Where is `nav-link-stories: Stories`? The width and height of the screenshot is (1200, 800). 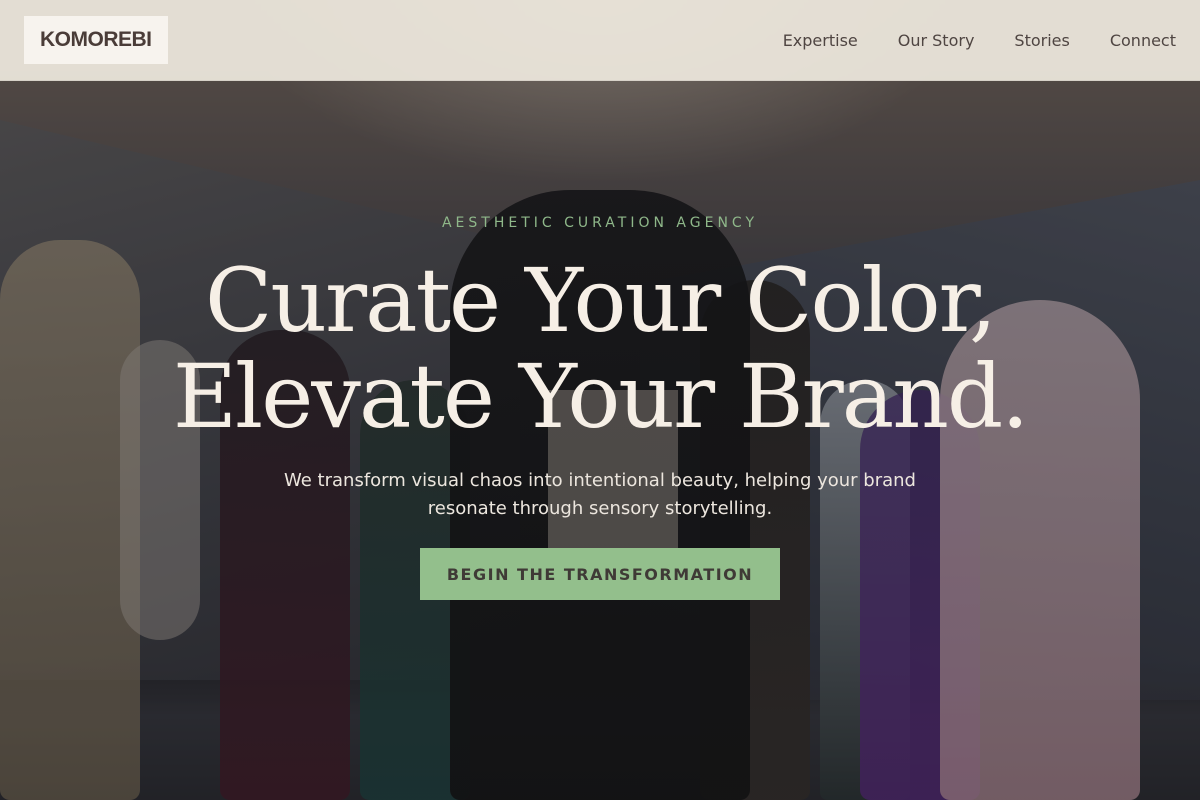 nav-link-stories: Stories is located at coordinates (1041, 40).